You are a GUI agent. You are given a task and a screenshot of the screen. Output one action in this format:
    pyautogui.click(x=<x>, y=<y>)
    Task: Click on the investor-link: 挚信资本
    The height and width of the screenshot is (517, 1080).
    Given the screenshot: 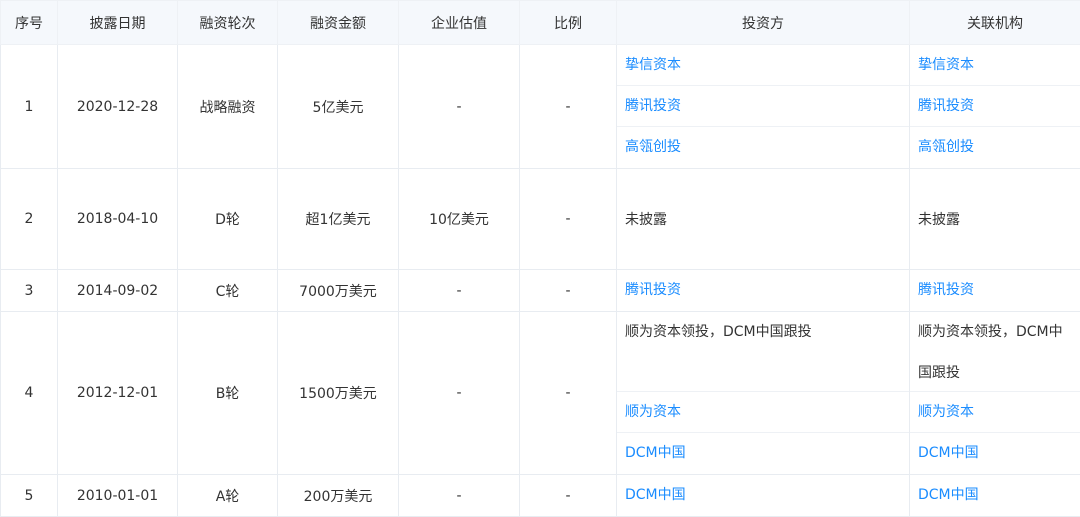 What is the action you would take?
    pyautogui.click(x=763, y=65)
    